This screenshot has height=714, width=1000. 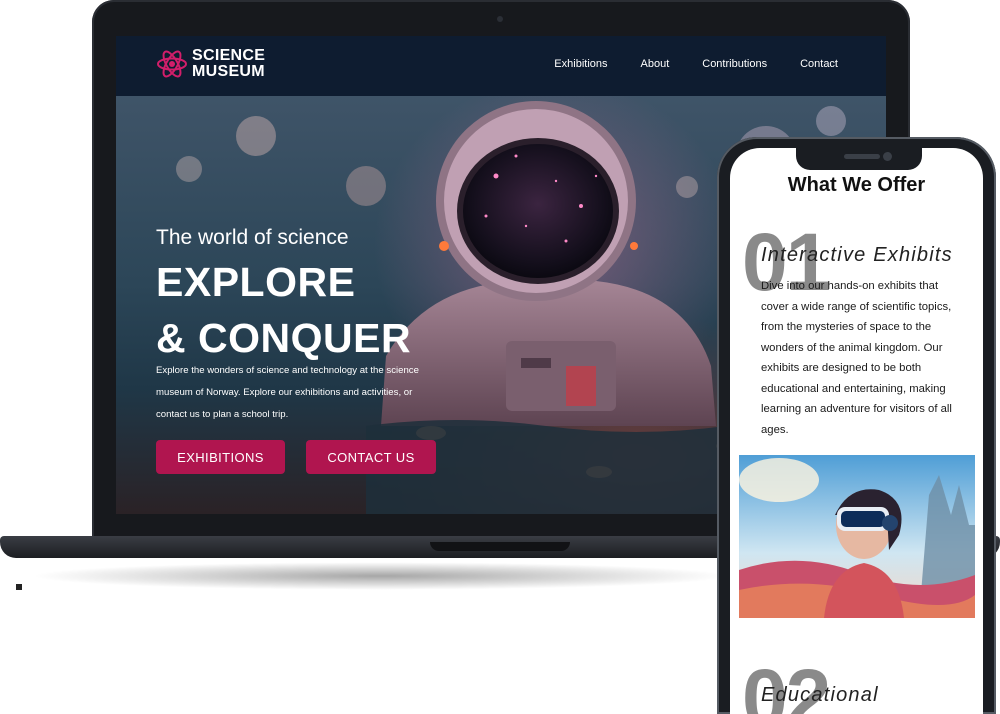 I want to click on phone-notch, so click(x=859, y=159).